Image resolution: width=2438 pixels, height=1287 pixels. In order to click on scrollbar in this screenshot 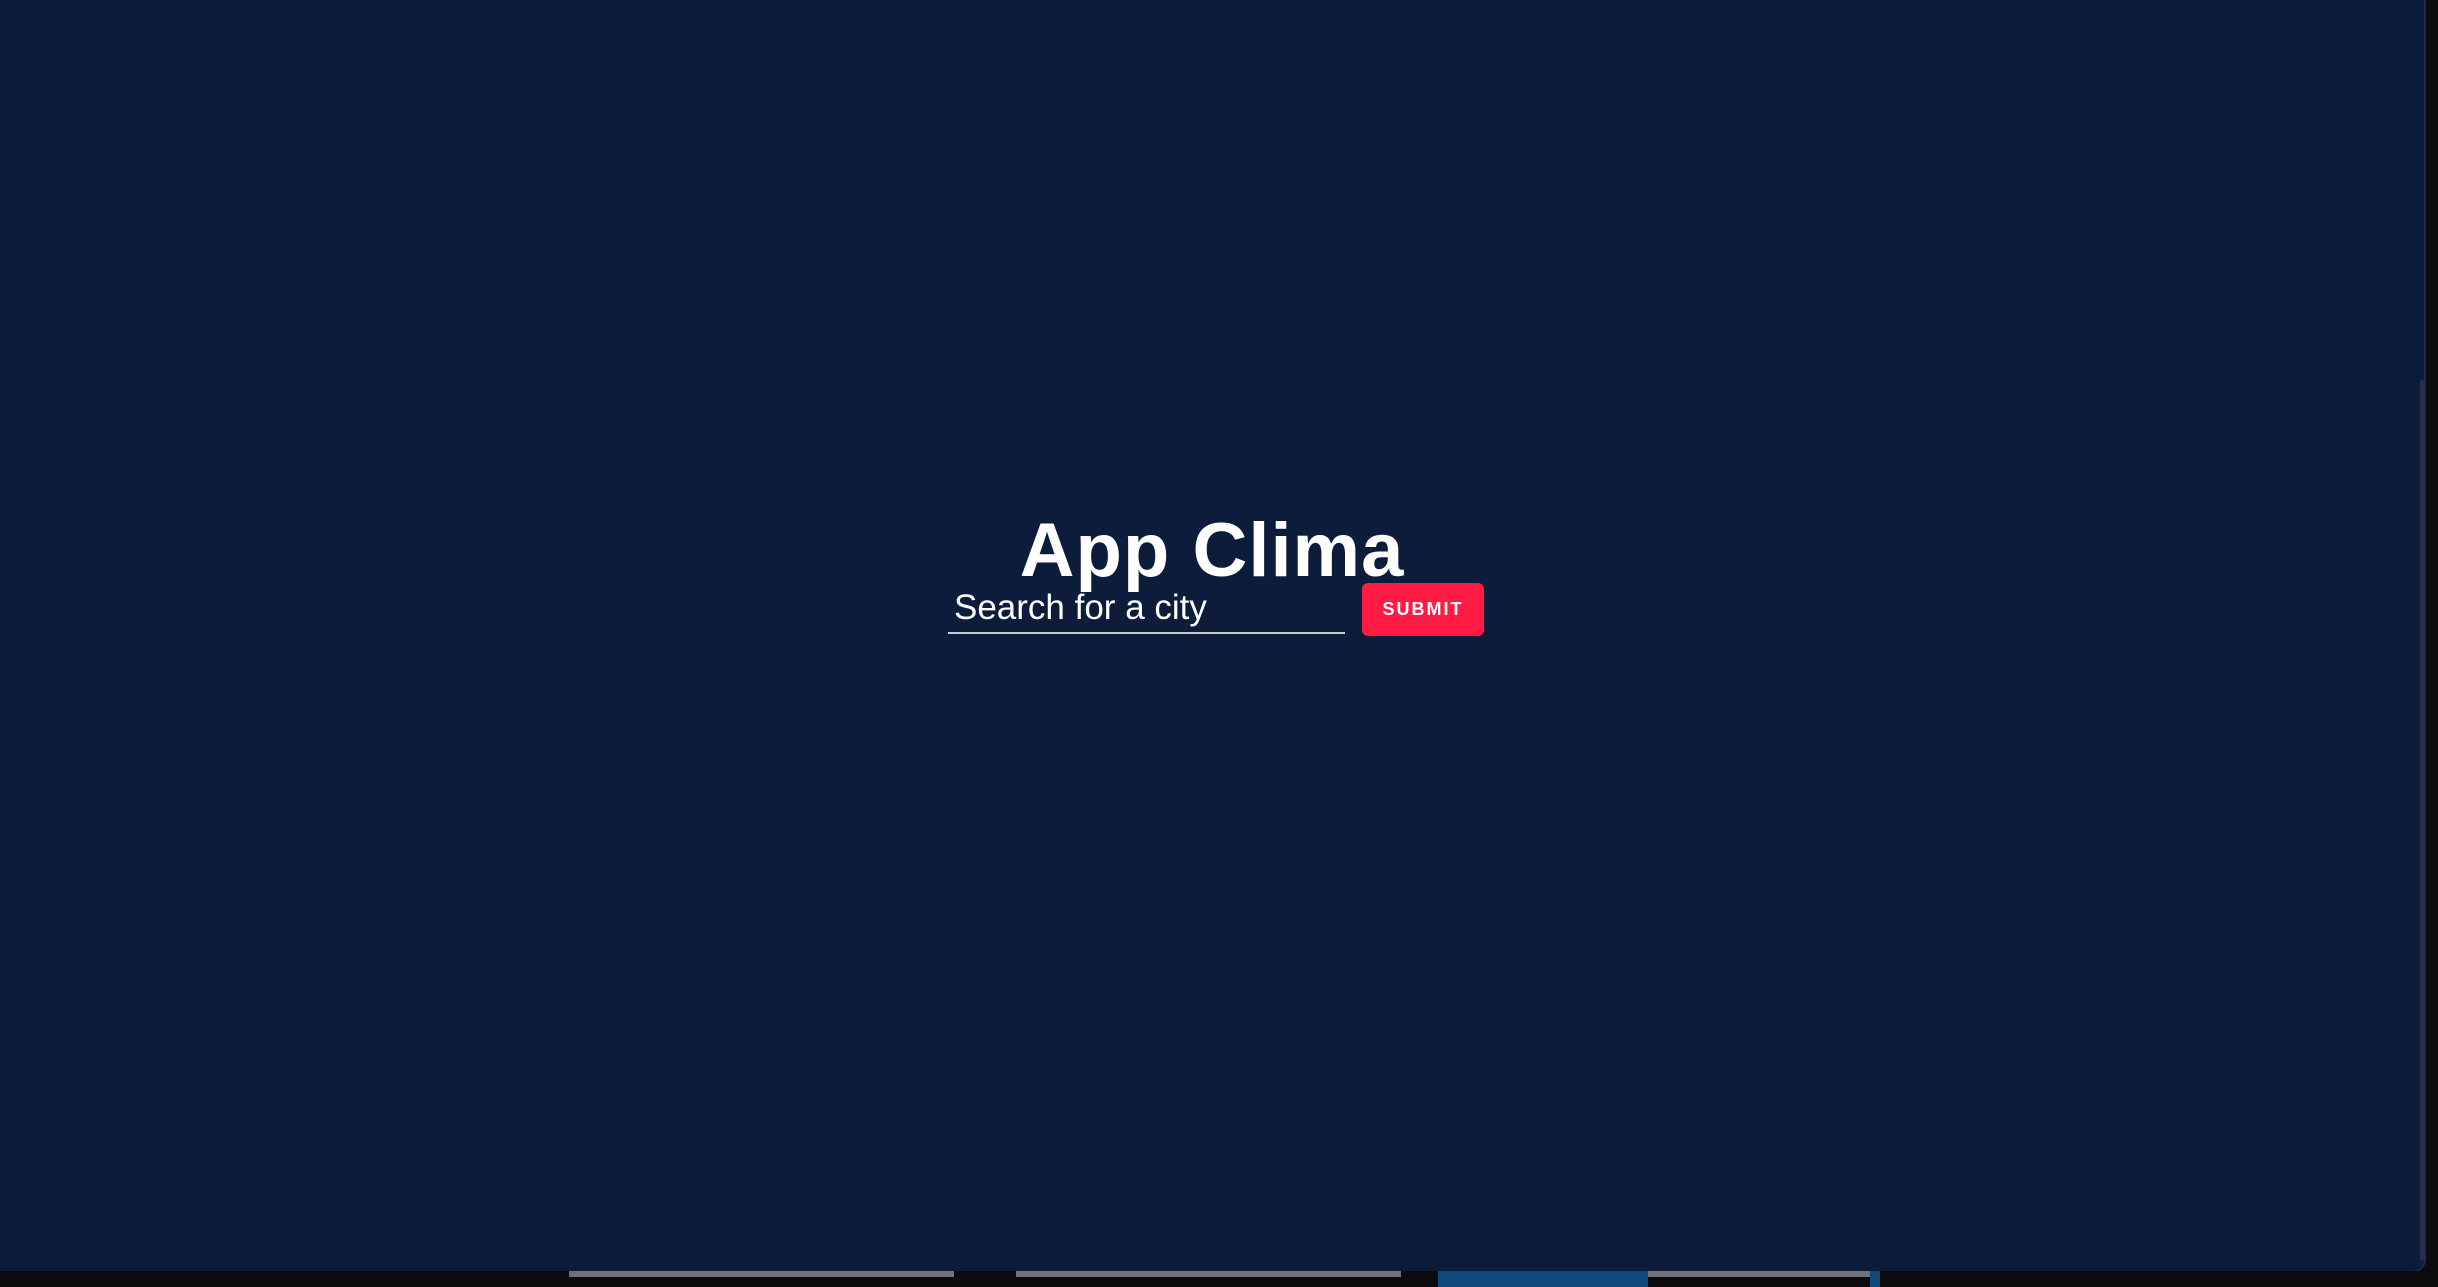, I will do `click(2422, 820)`.